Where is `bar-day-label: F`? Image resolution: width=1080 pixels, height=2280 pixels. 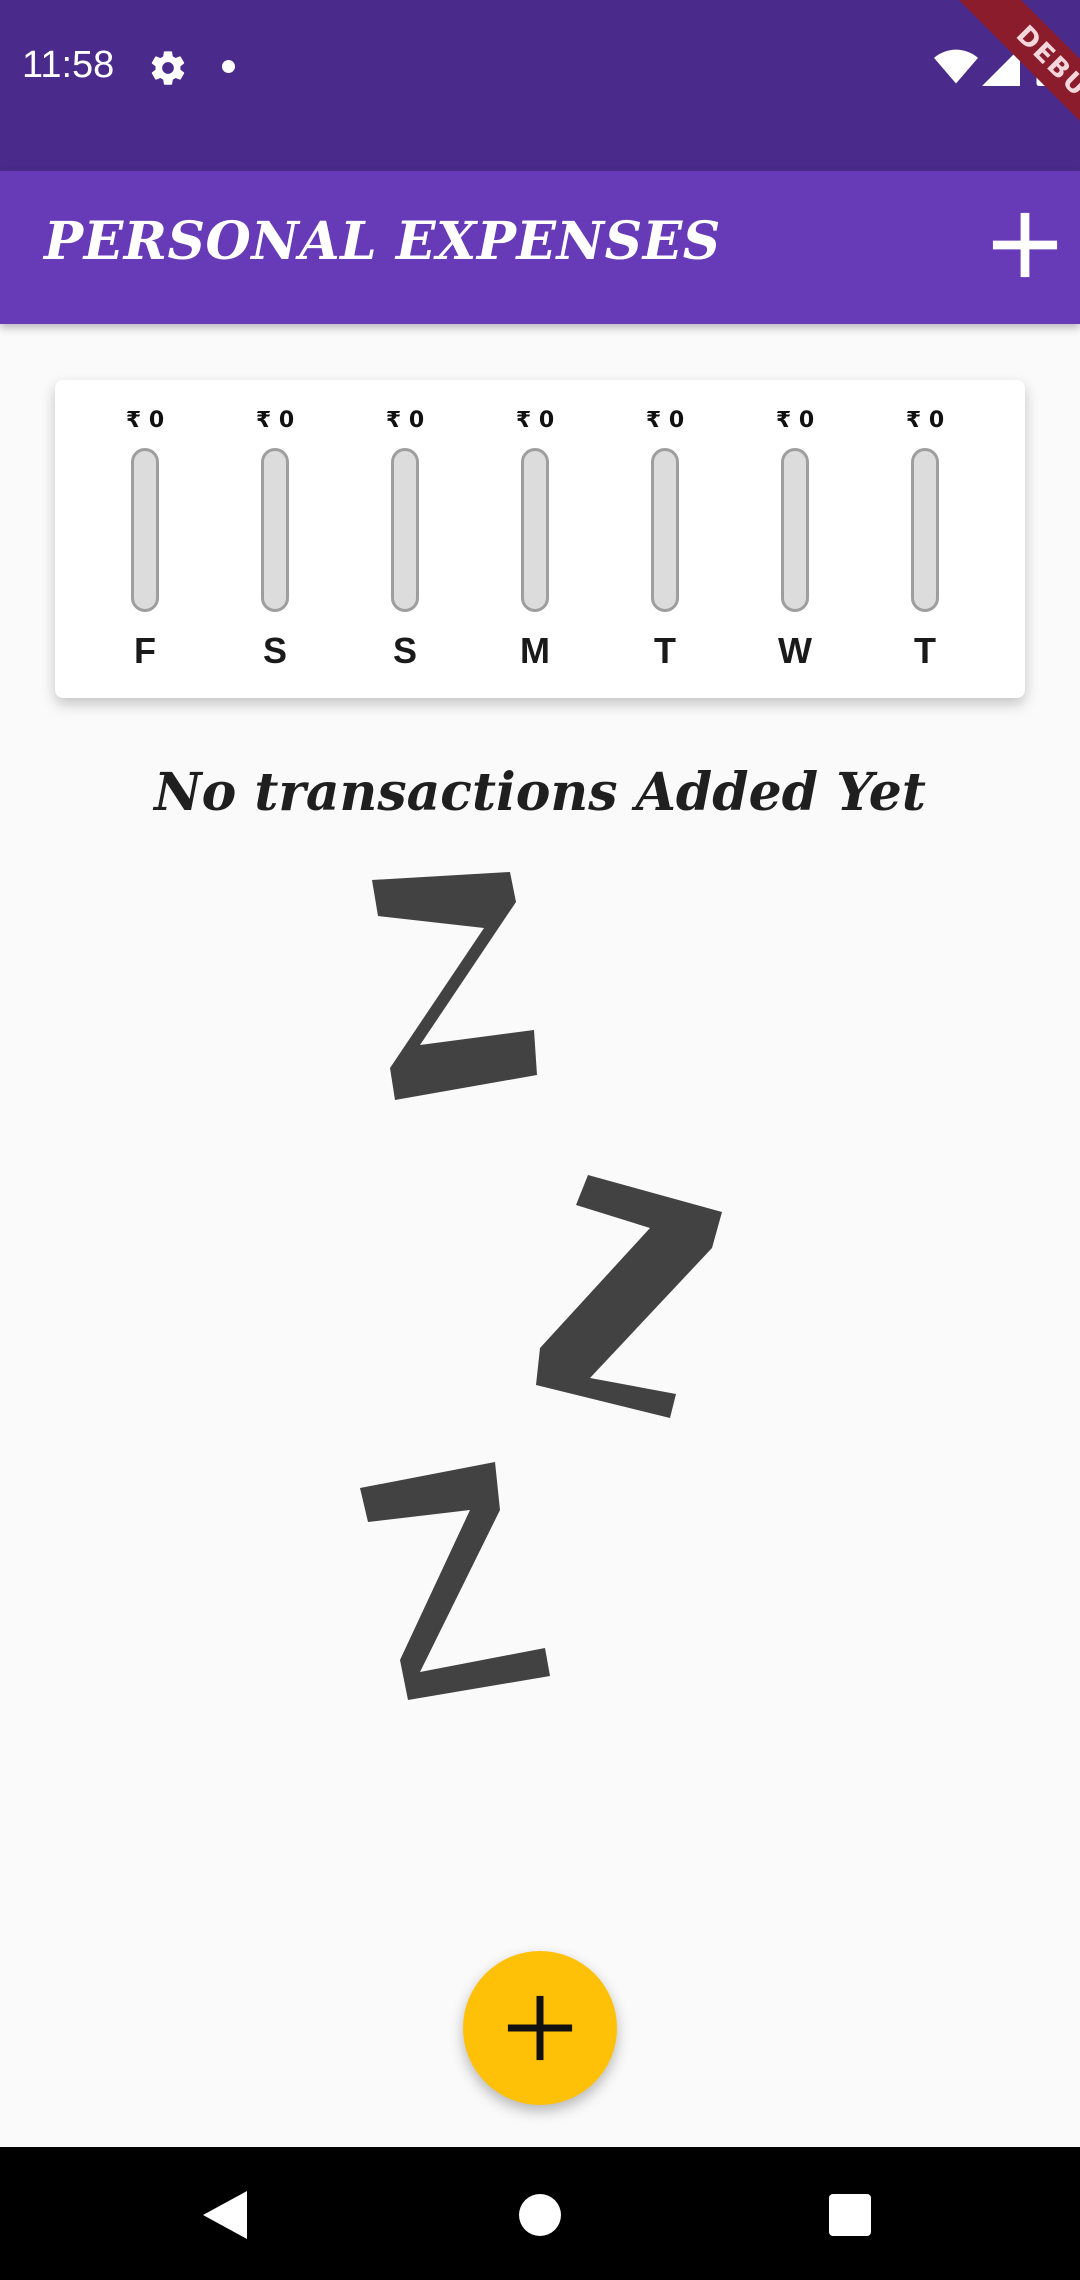 bar-day-label: F is located at coordinates (145, 650).